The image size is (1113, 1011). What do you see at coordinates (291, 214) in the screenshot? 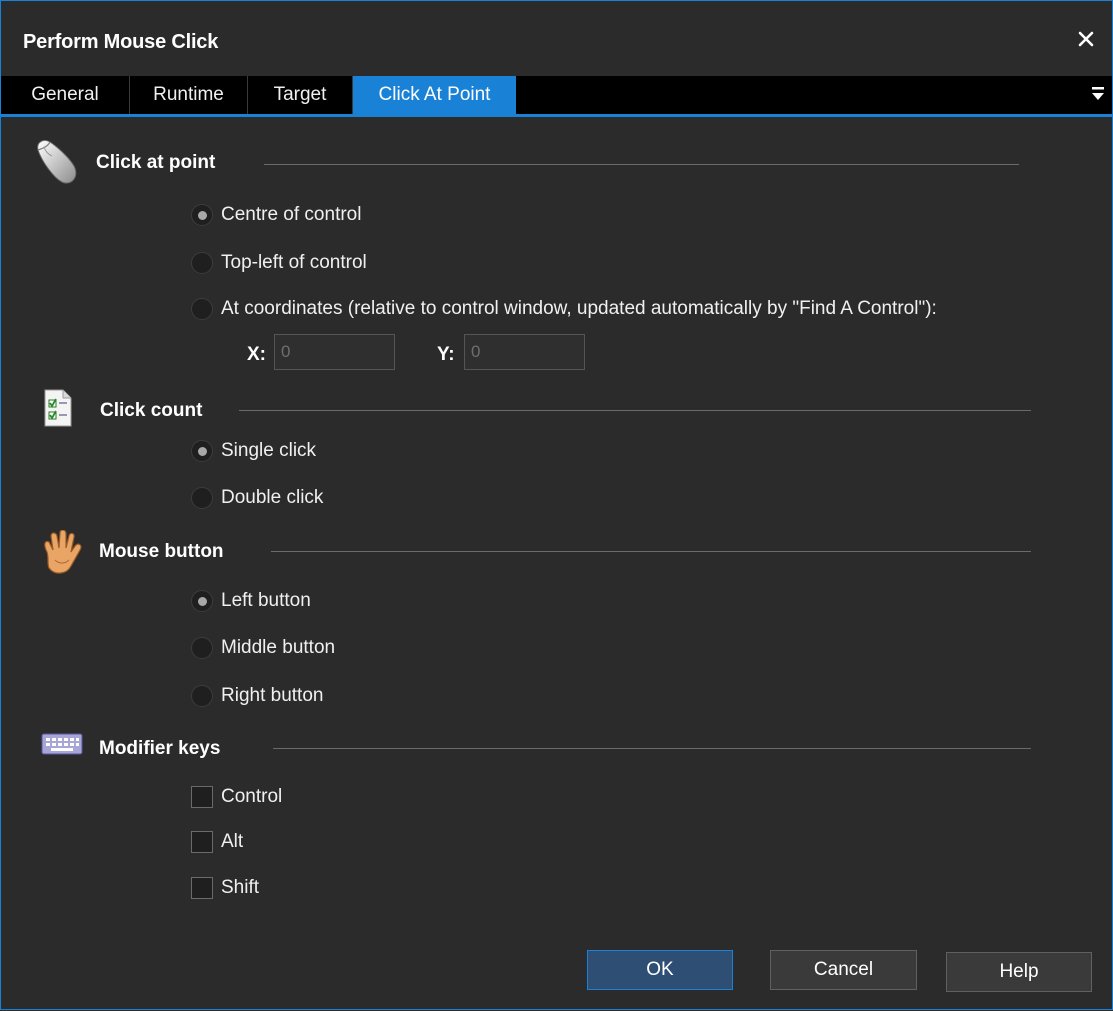
I see `radio-label: Centre of control` at bounding box center [291, 214].